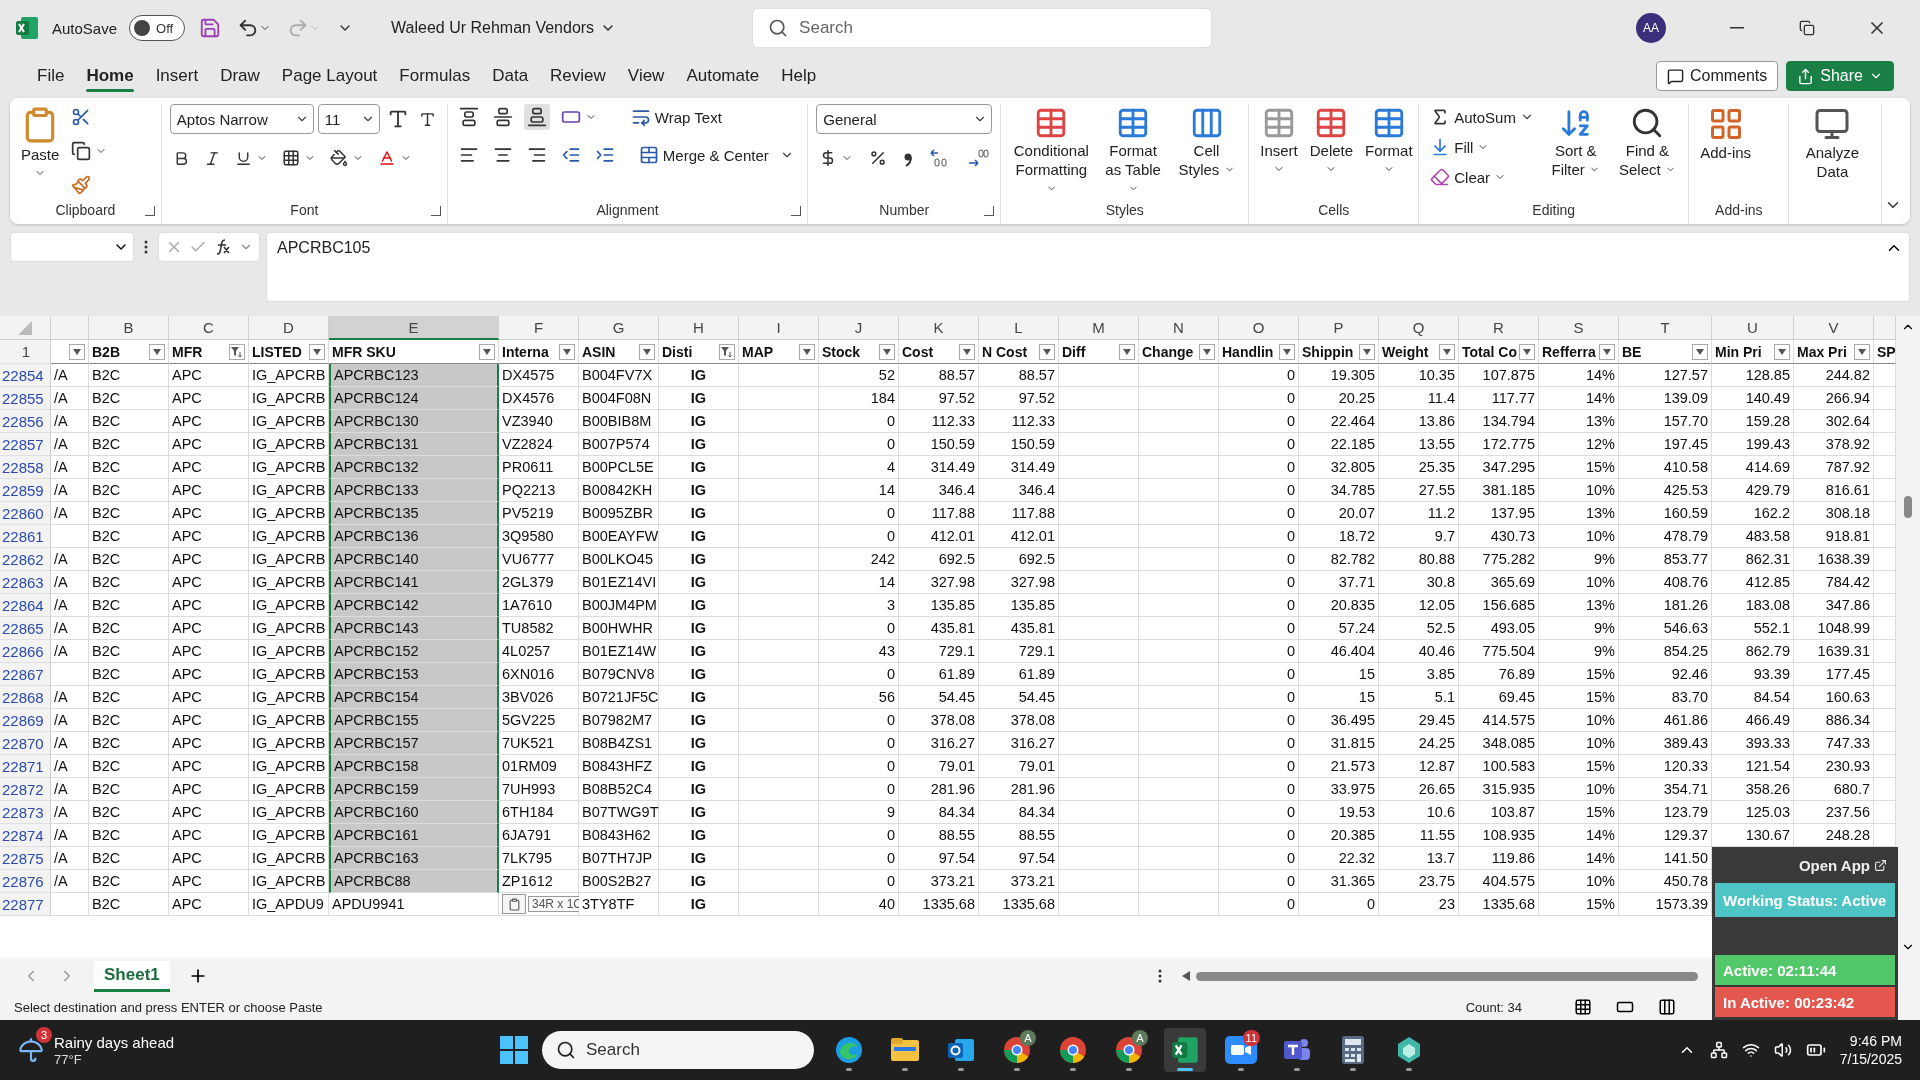 Image resolution: width=1920 pixels, height=1080 pixels. What do you see at coordinates (25, 513) in the screenshot?
I see `row-header: 22860` at bounding box center [25, 513].